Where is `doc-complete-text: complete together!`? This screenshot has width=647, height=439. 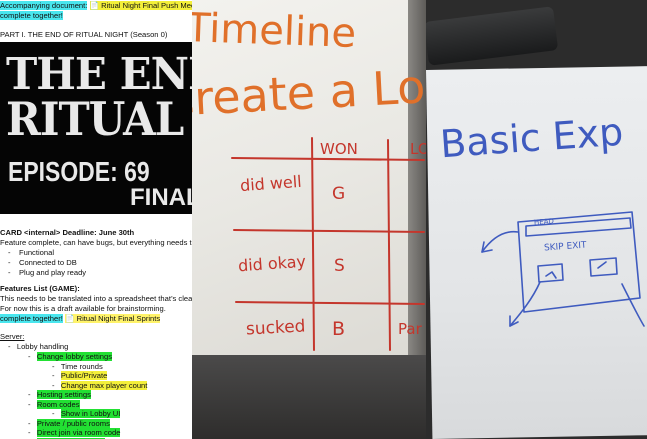
doc-complete-text: complete together! is located at coordinates (31, 15).